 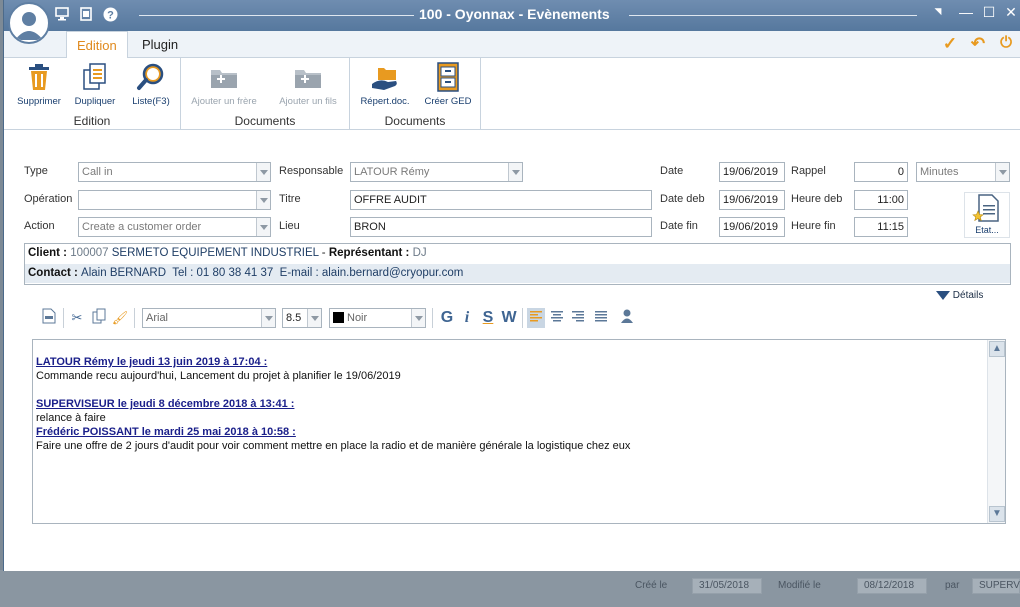 What do you see at coordinates (938, 11) in the screenshot?
I see `menu-corner-icon: ◥` at bounding box center [938, 11].